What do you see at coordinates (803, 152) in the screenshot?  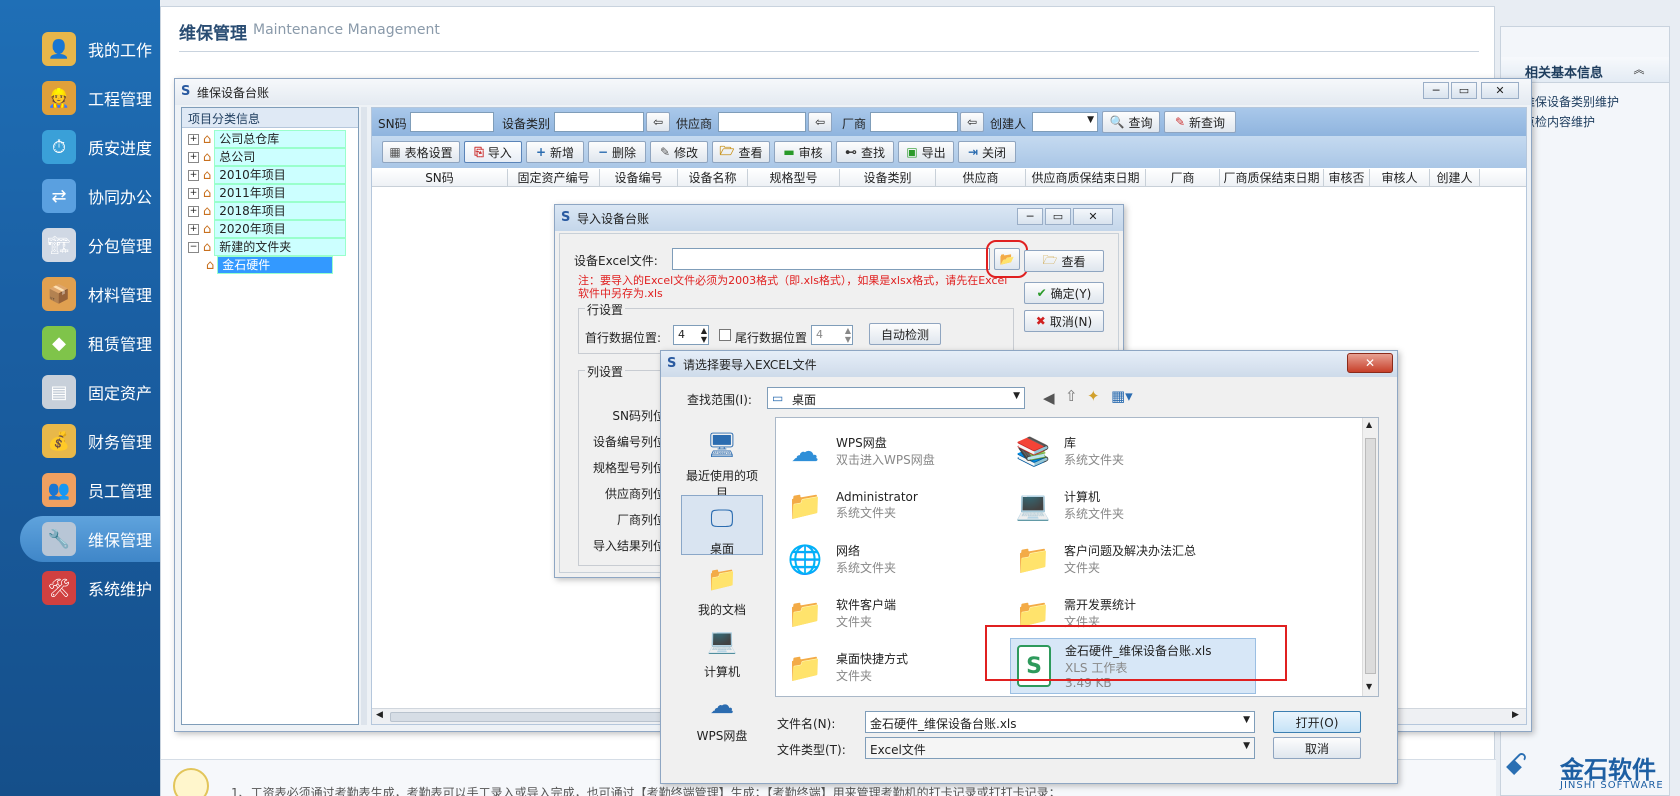 I see `toolbar-button-6: ▬ 审核` at bounding box center [803, 152].